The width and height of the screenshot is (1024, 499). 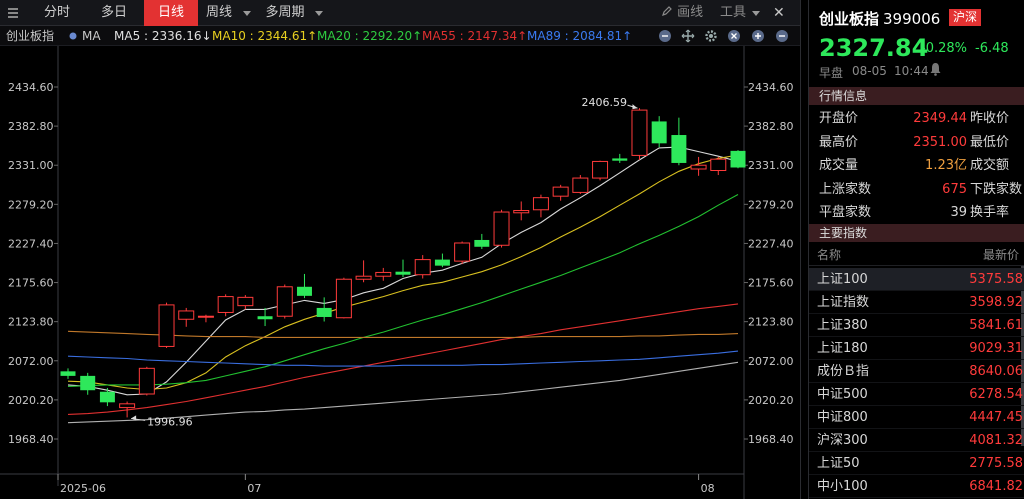 I want to click on market-info-label: 平盘家数, so click(x=845, y=212).